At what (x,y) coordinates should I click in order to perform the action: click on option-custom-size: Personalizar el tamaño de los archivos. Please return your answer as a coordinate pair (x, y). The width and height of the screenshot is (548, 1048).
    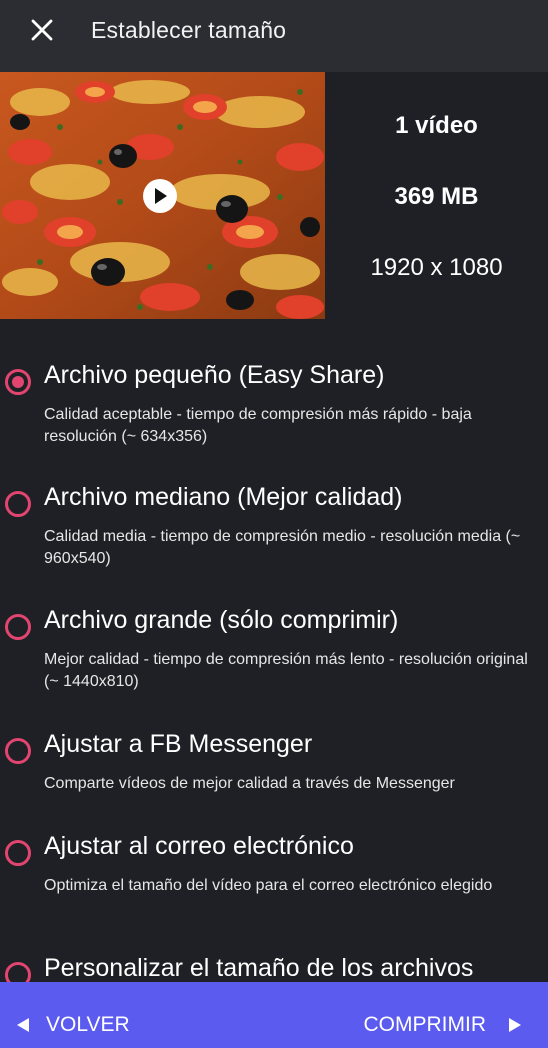
    Looking at the image, I should click on (274, 968).